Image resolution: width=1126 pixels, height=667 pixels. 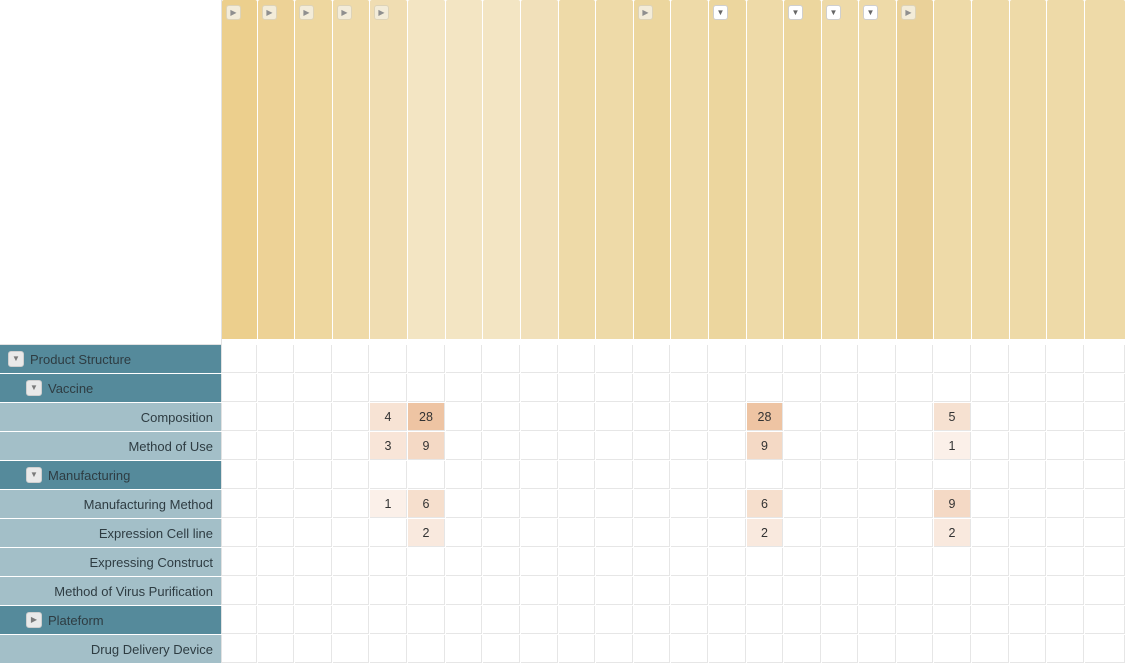 I want to click on row-cells, so click(x=674, y=388).